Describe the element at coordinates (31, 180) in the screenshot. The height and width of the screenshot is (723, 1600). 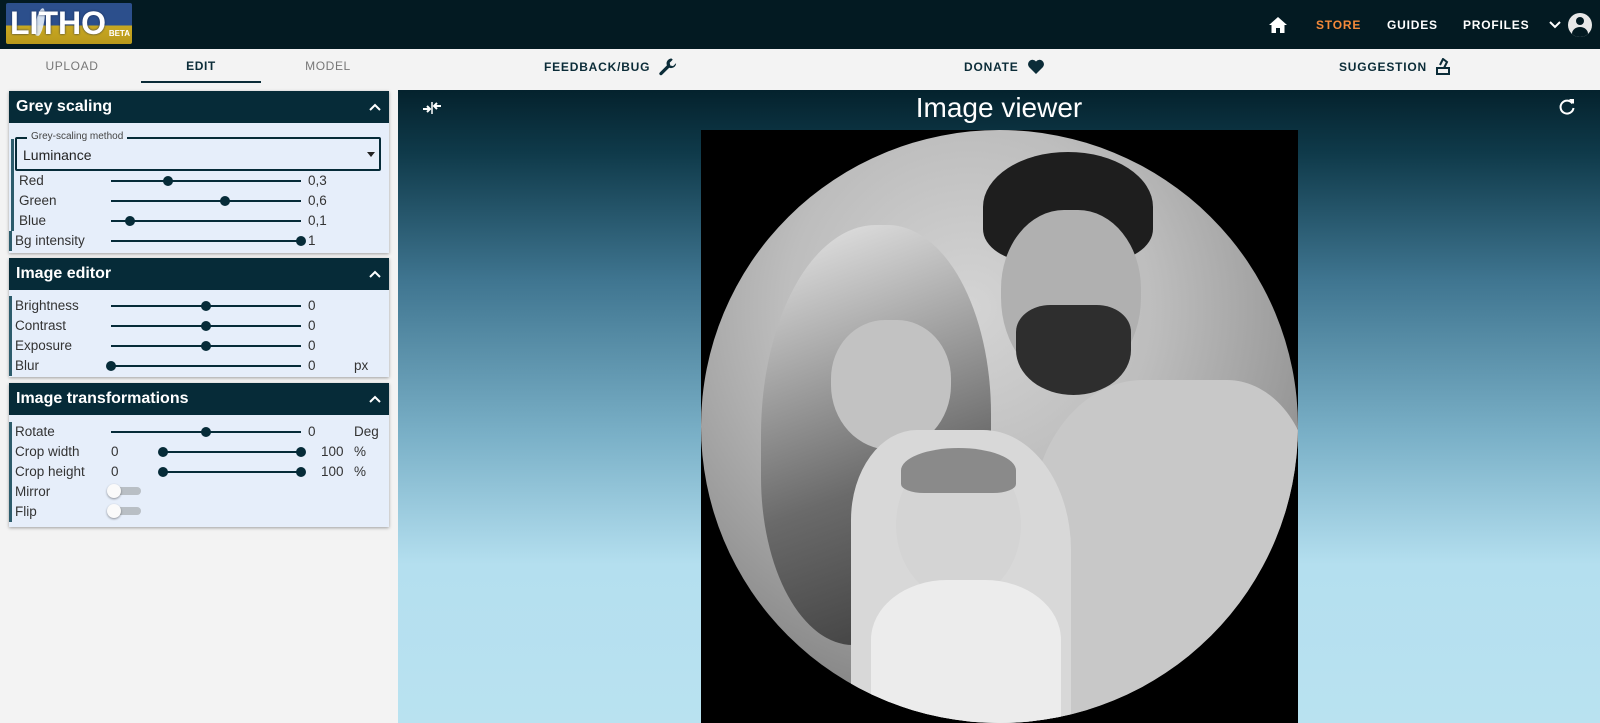
I see `red-label: Red` at that location.